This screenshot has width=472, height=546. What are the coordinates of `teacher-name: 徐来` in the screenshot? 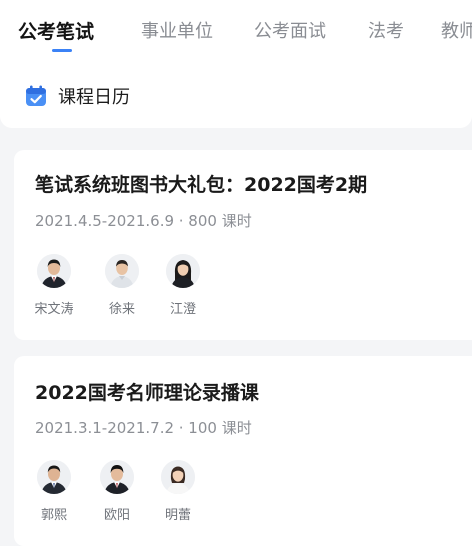 It's located at (121, 309).